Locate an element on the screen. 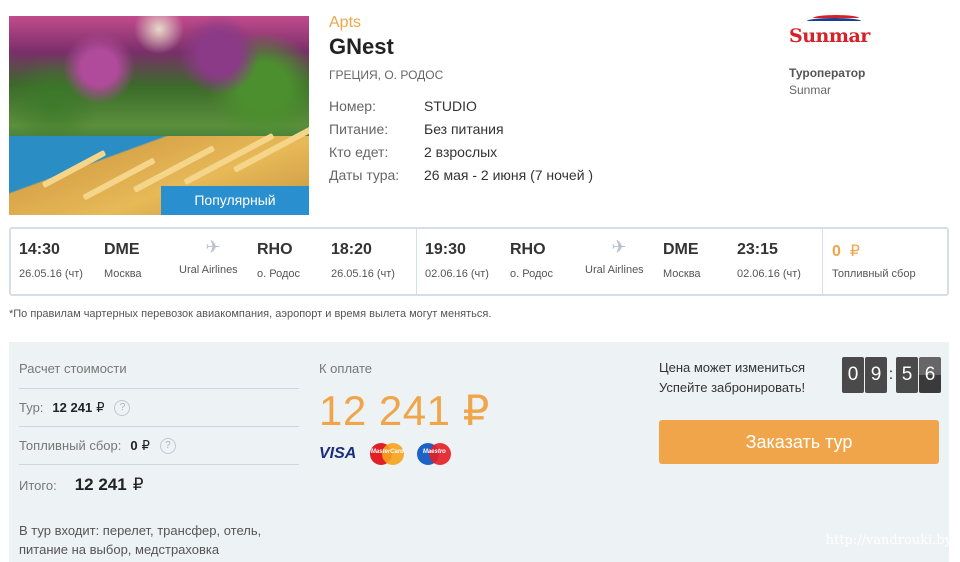 Image resolution: width=960 pixels, height=562 pixels. operator-name: Sunmar is located at coordinates (810, 90).